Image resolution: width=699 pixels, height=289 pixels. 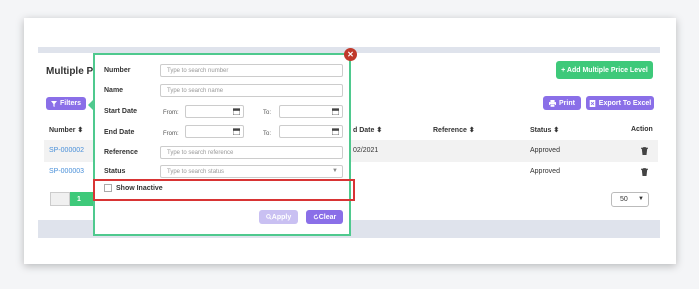 I want to click on export-button-label: Export To Excel, so click(x=625, y=103).